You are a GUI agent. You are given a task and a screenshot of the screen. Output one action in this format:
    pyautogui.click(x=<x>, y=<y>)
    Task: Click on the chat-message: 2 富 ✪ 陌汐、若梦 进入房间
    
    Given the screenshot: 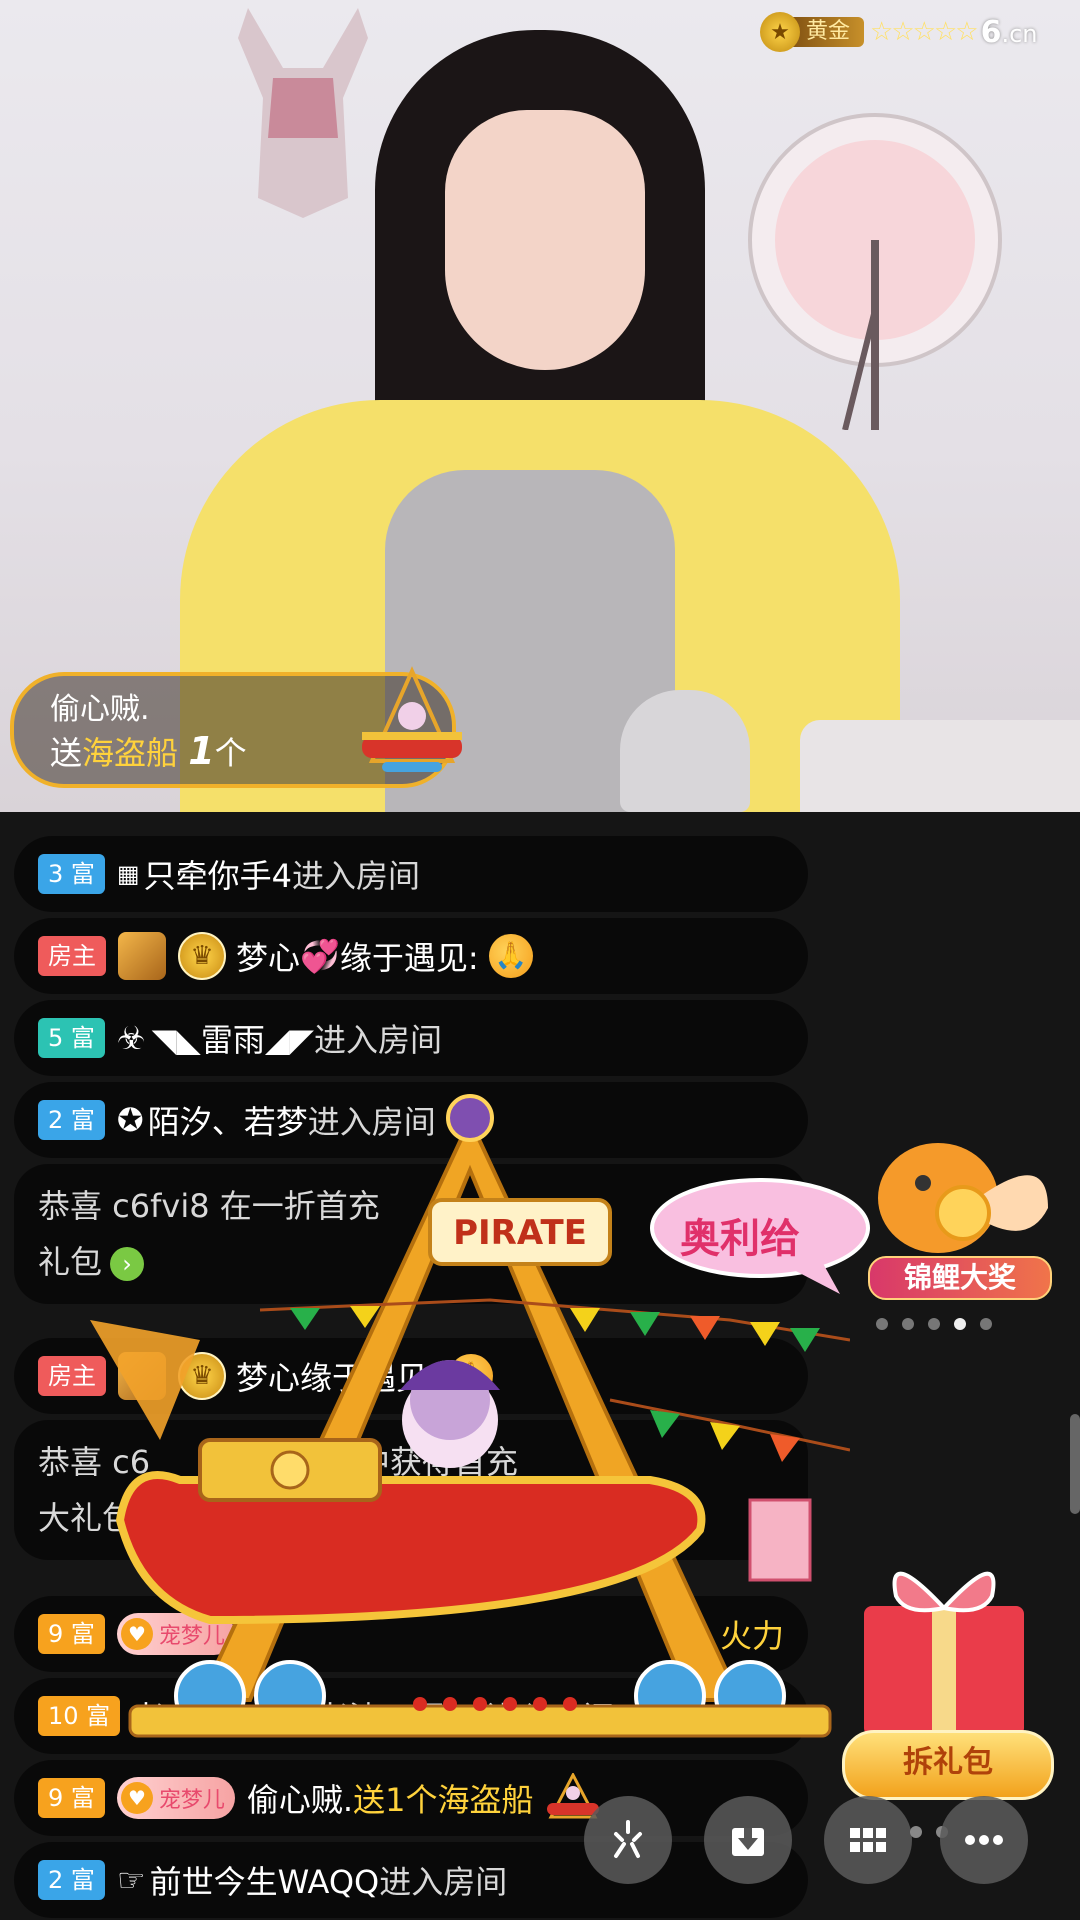 What is the action you would take?
    pyautogui.click(x=411, y=1120)
    